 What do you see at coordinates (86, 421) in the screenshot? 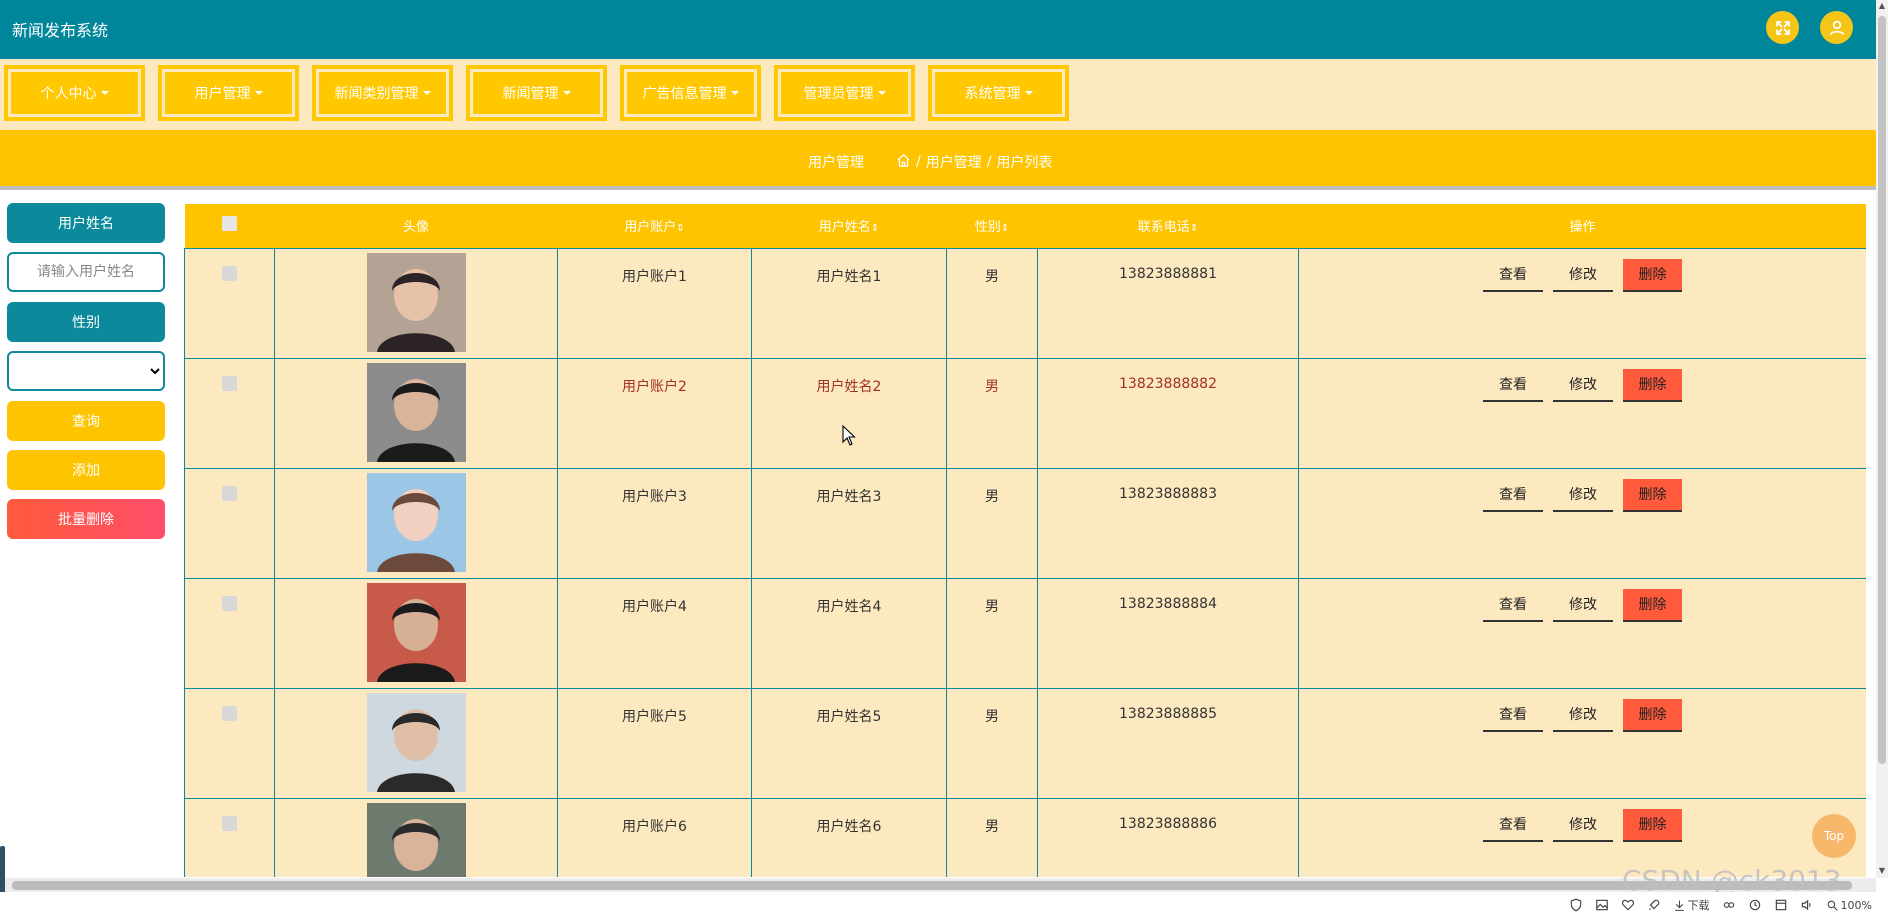
I see `search-button: 查询` at bounding box center [86, 421].